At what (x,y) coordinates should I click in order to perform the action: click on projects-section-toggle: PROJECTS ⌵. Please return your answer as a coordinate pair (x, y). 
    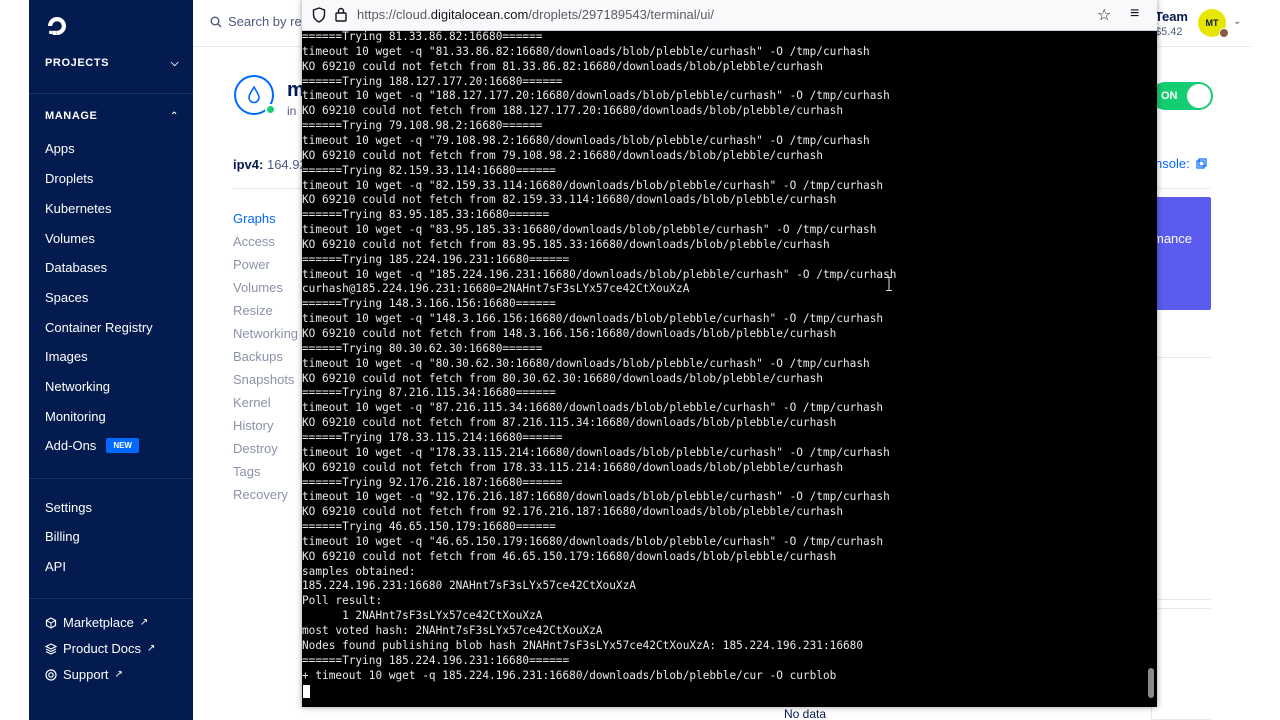
    Looking at the image, I should click on (112, 63).